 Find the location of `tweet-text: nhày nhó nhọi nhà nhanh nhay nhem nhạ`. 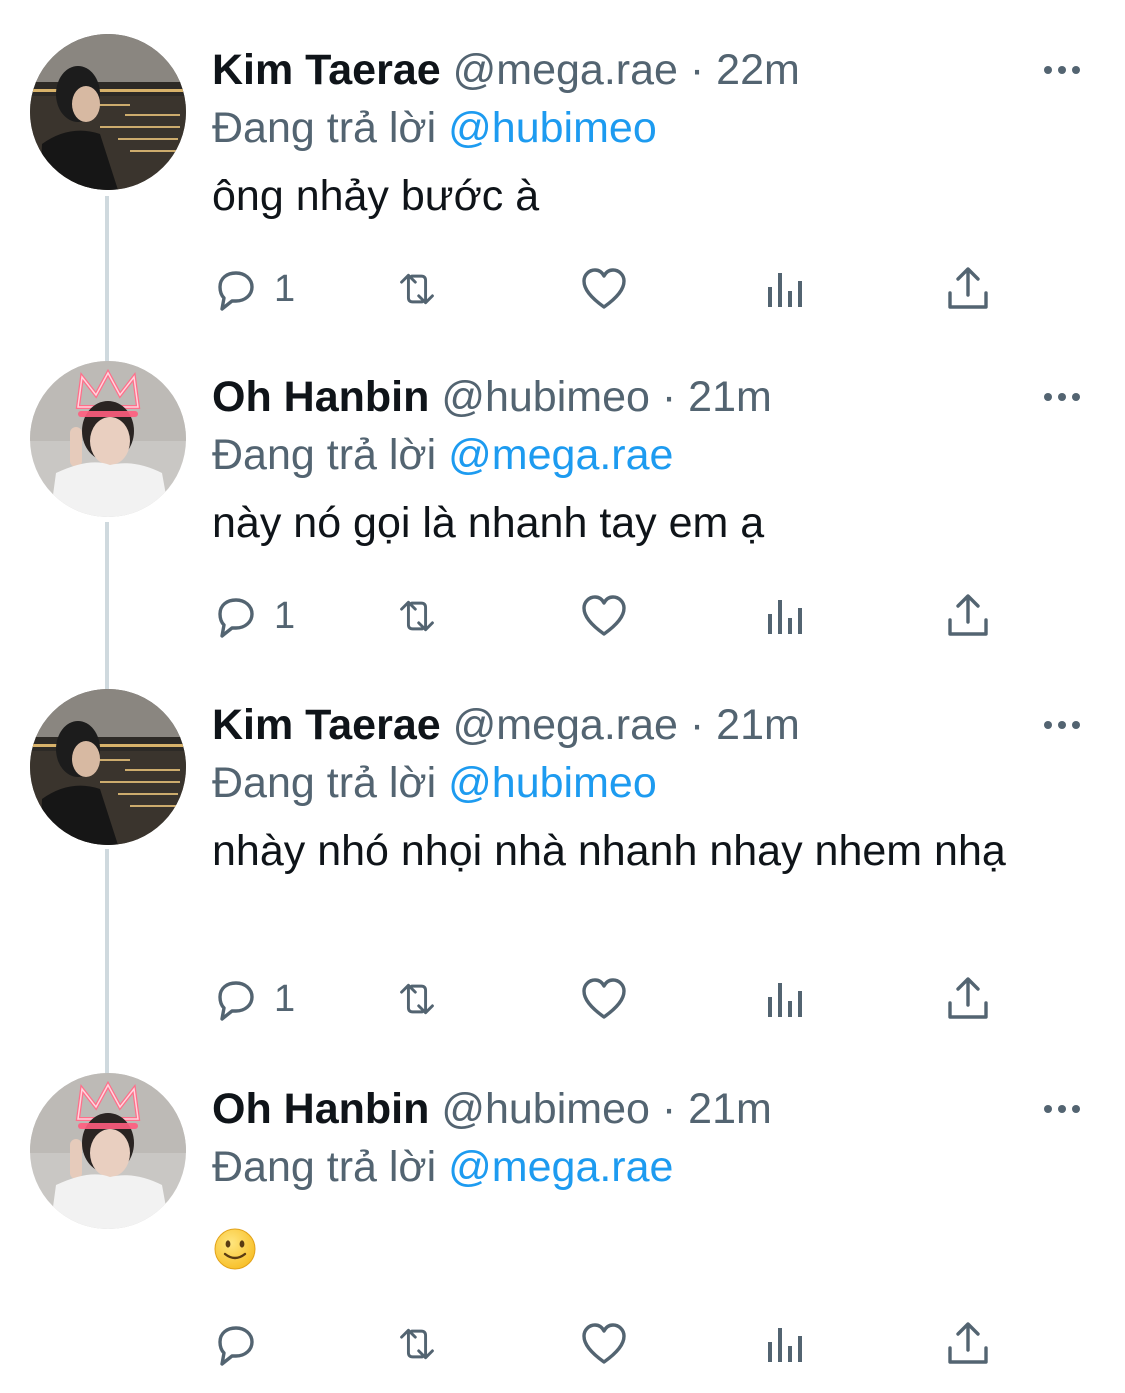

tweet-text: nhày nhó nhọi nhà nhanh nhay nhem nhạ is located at coordinates (609, 851).